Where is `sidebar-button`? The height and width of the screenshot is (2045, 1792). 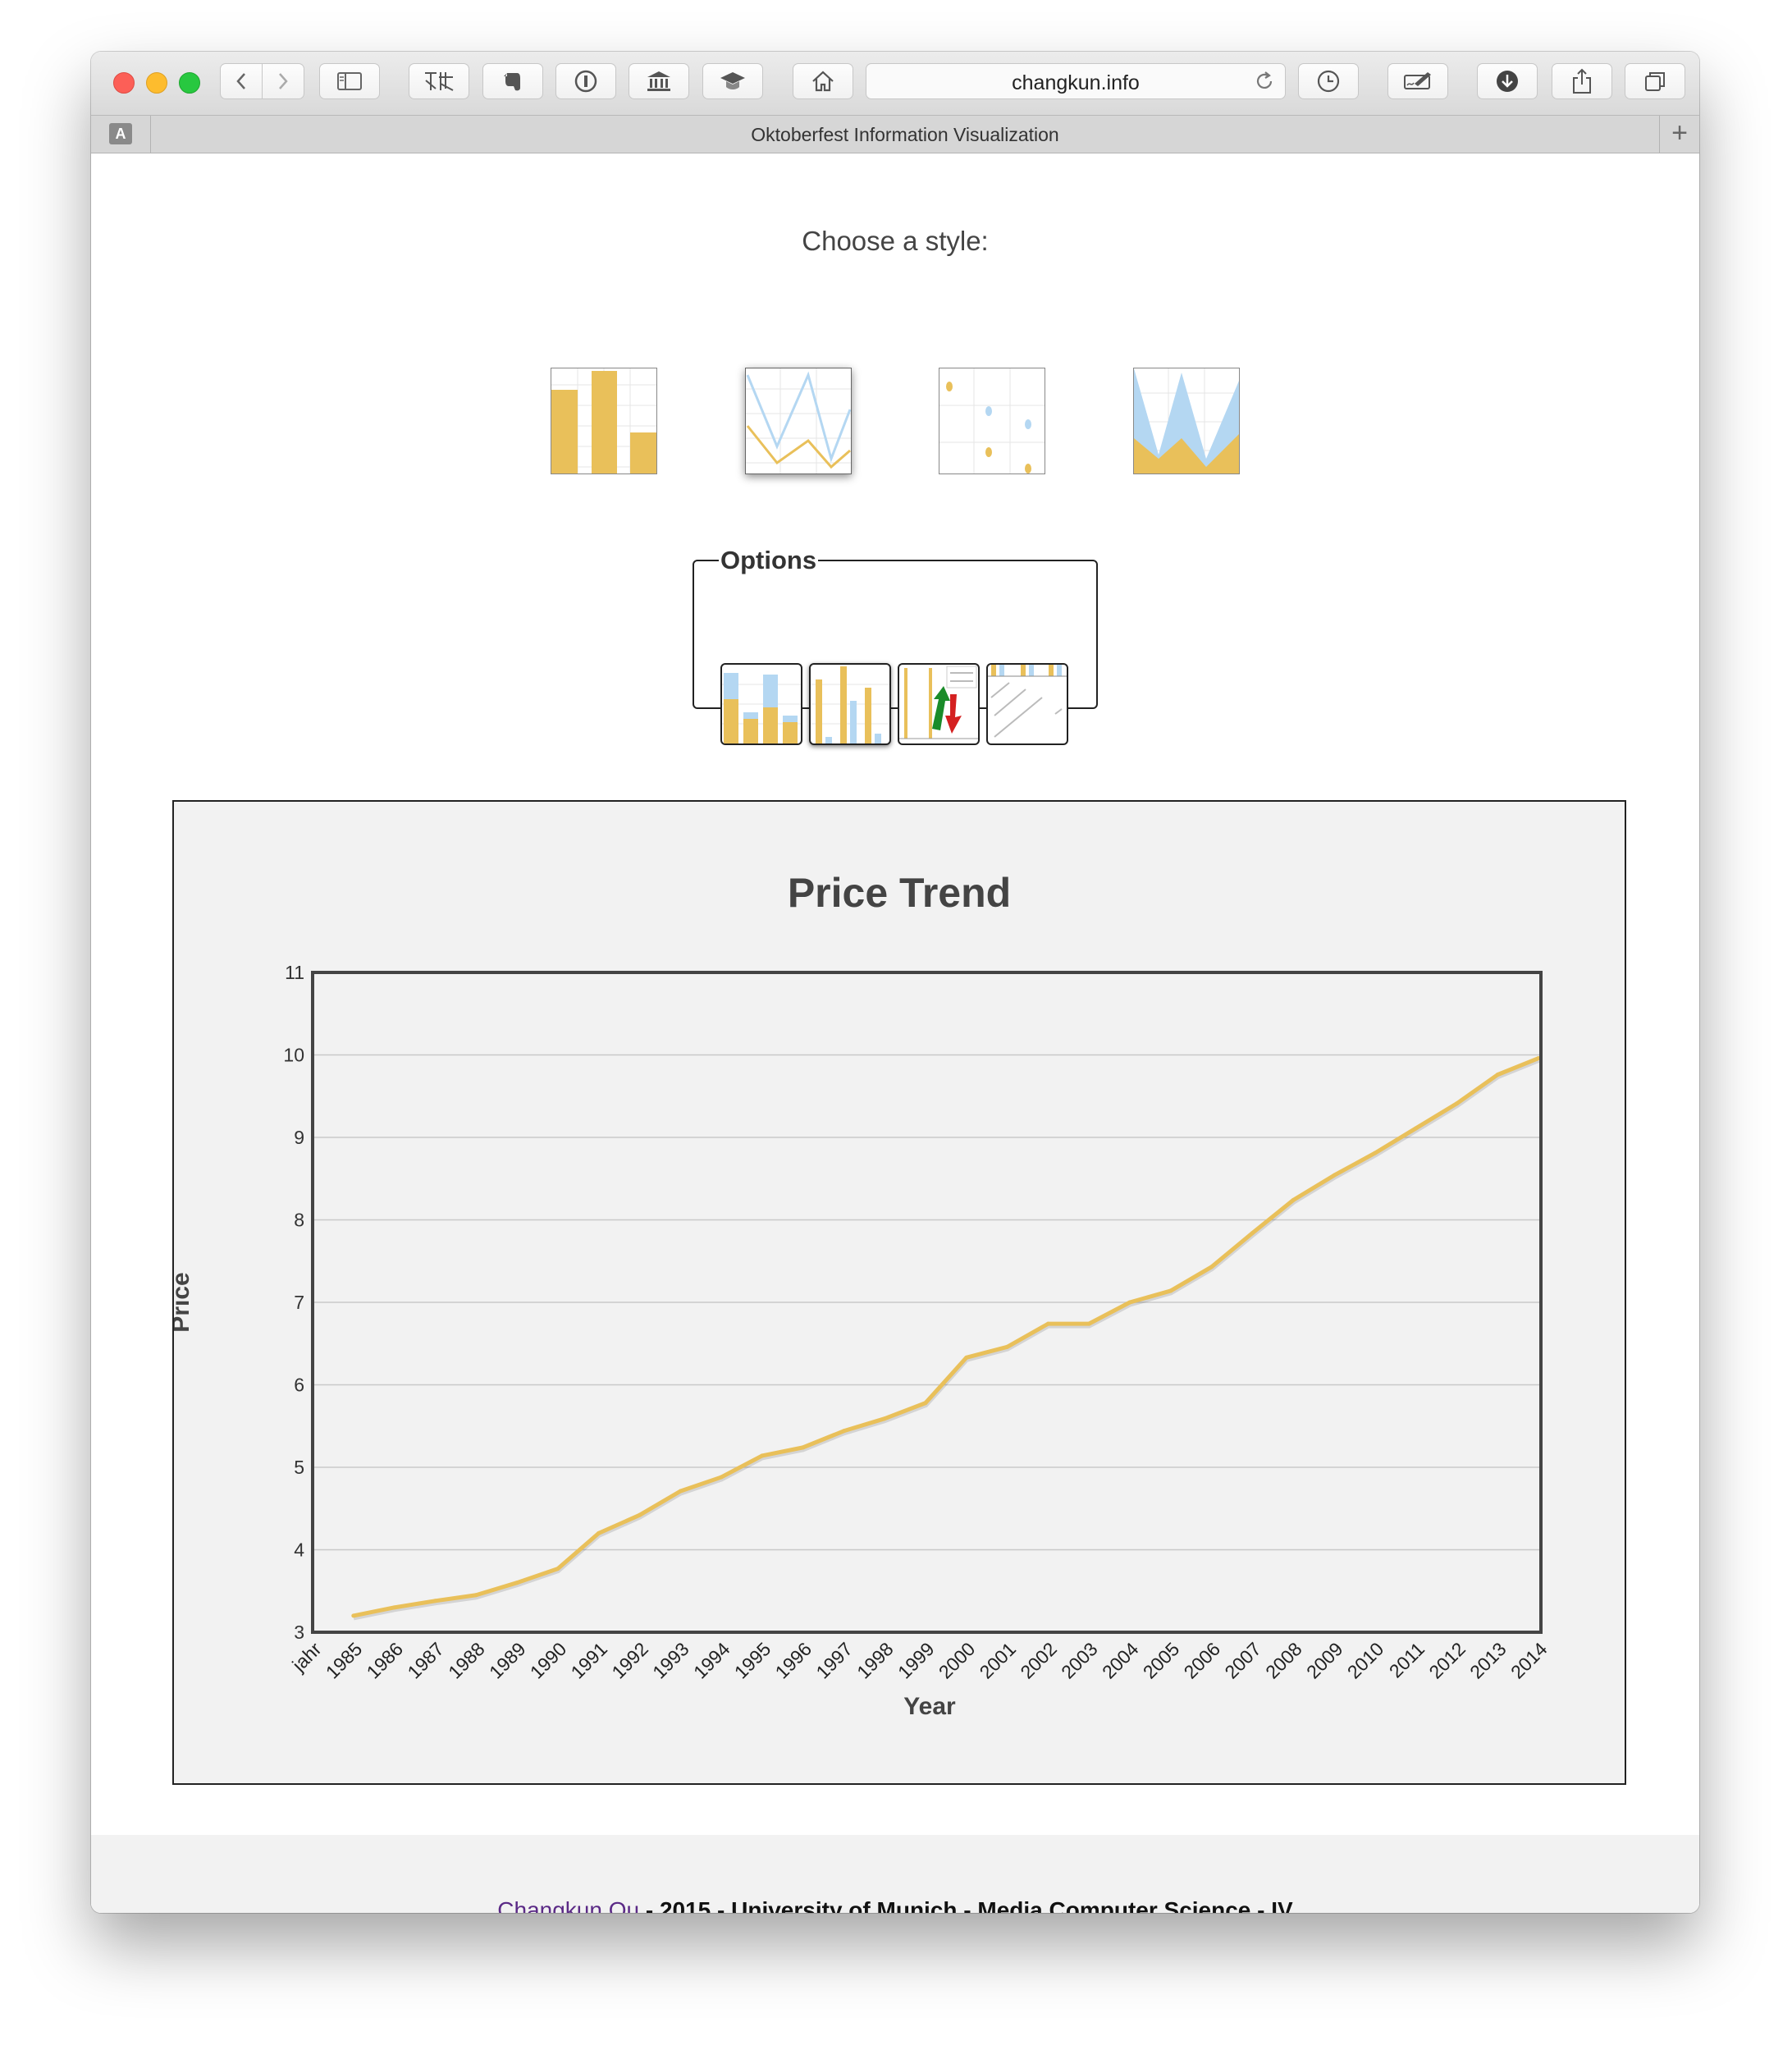
sidebar-button is located at coordinates (349, 81).